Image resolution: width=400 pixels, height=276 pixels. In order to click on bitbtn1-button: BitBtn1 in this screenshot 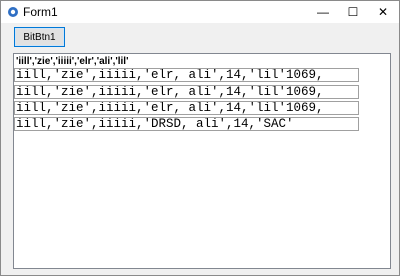, I will do `click(39, 37)`.